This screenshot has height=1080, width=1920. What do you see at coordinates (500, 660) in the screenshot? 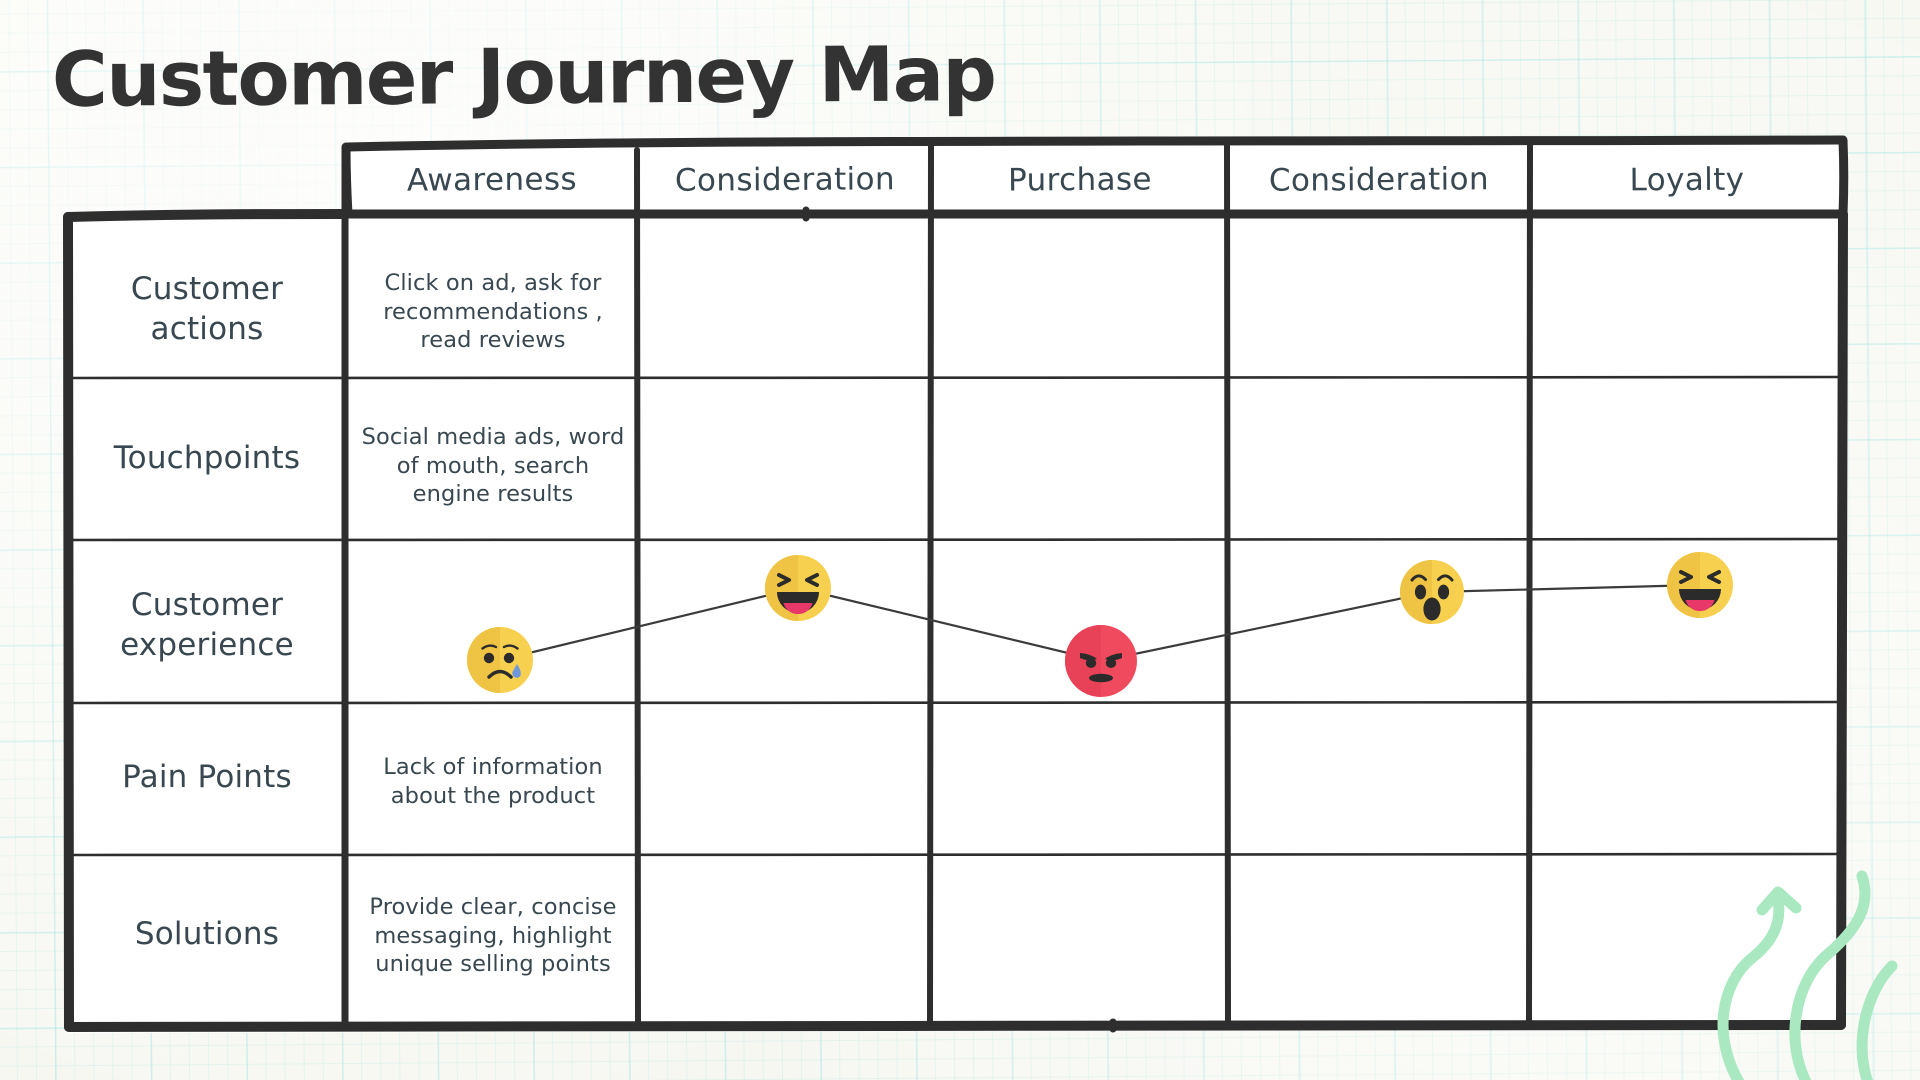
I see `sad-crying-face-icon` at bounding box center [500, 660].